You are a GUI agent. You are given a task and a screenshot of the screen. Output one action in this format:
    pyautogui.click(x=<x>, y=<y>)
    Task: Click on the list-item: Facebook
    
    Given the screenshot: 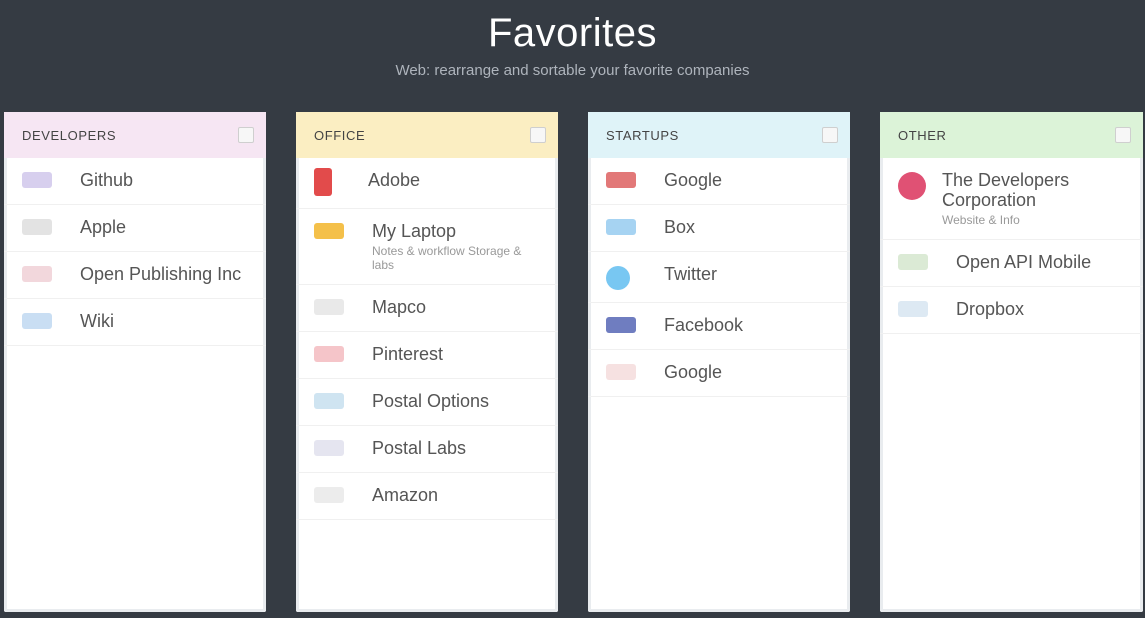 What is the action you would take?
    pyautogui.click(x=719, y=326)
    